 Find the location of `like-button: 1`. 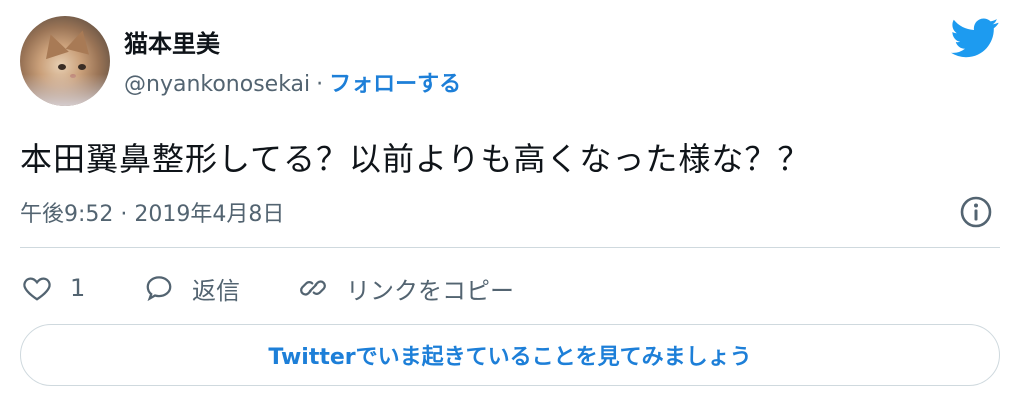

like-button: 1 is located at coordinates (53, 288).